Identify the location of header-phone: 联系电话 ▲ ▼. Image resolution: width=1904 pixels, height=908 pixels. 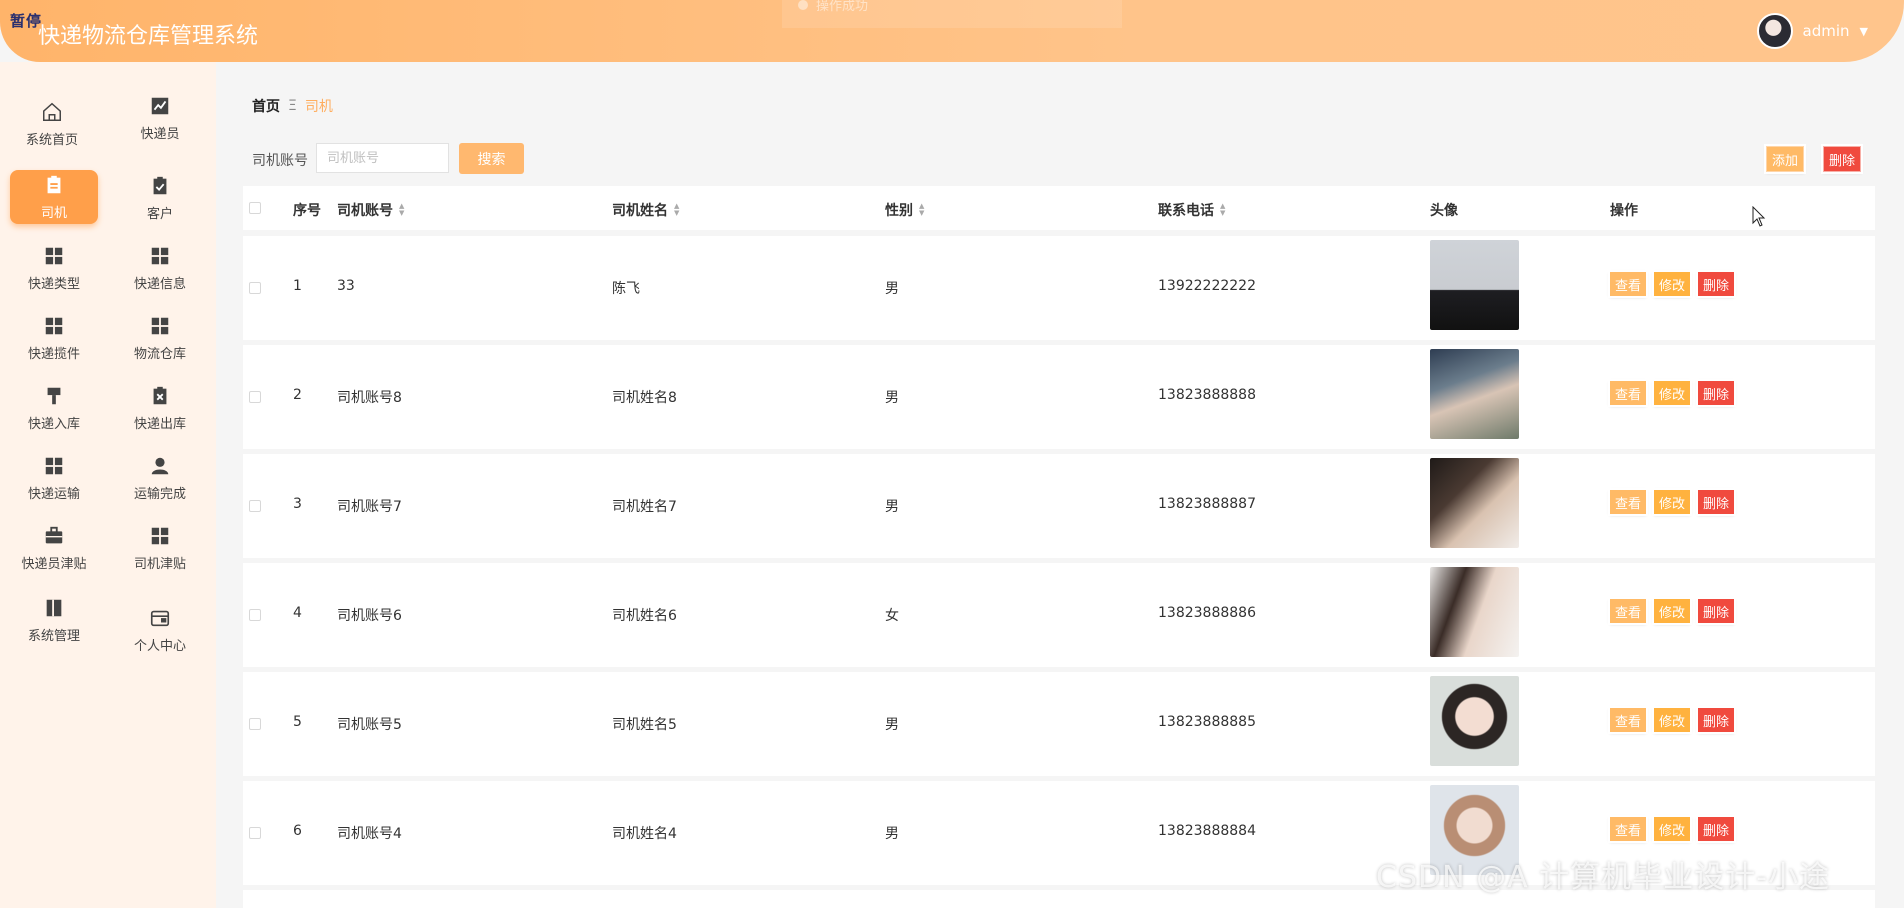
(1191, 210).